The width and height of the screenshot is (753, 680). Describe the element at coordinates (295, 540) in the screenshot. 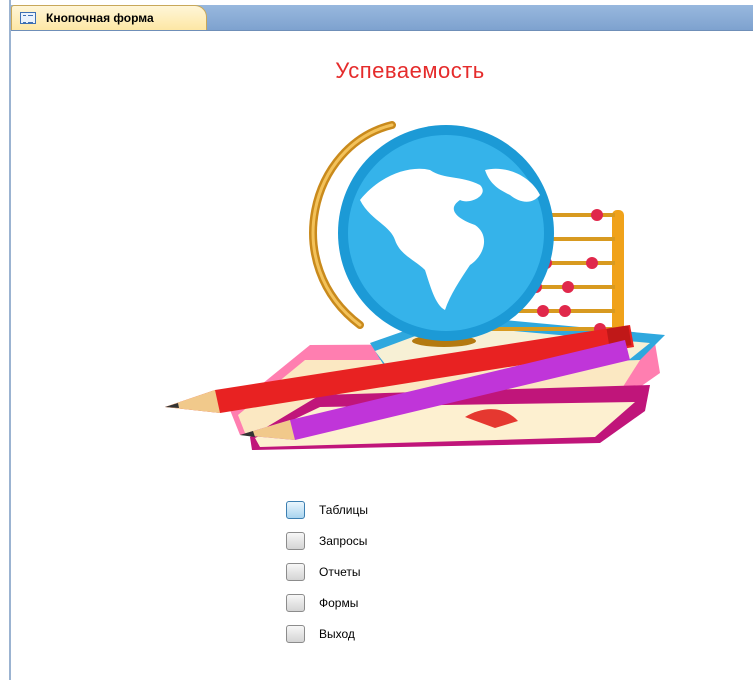

I see `queries-button` at that location.